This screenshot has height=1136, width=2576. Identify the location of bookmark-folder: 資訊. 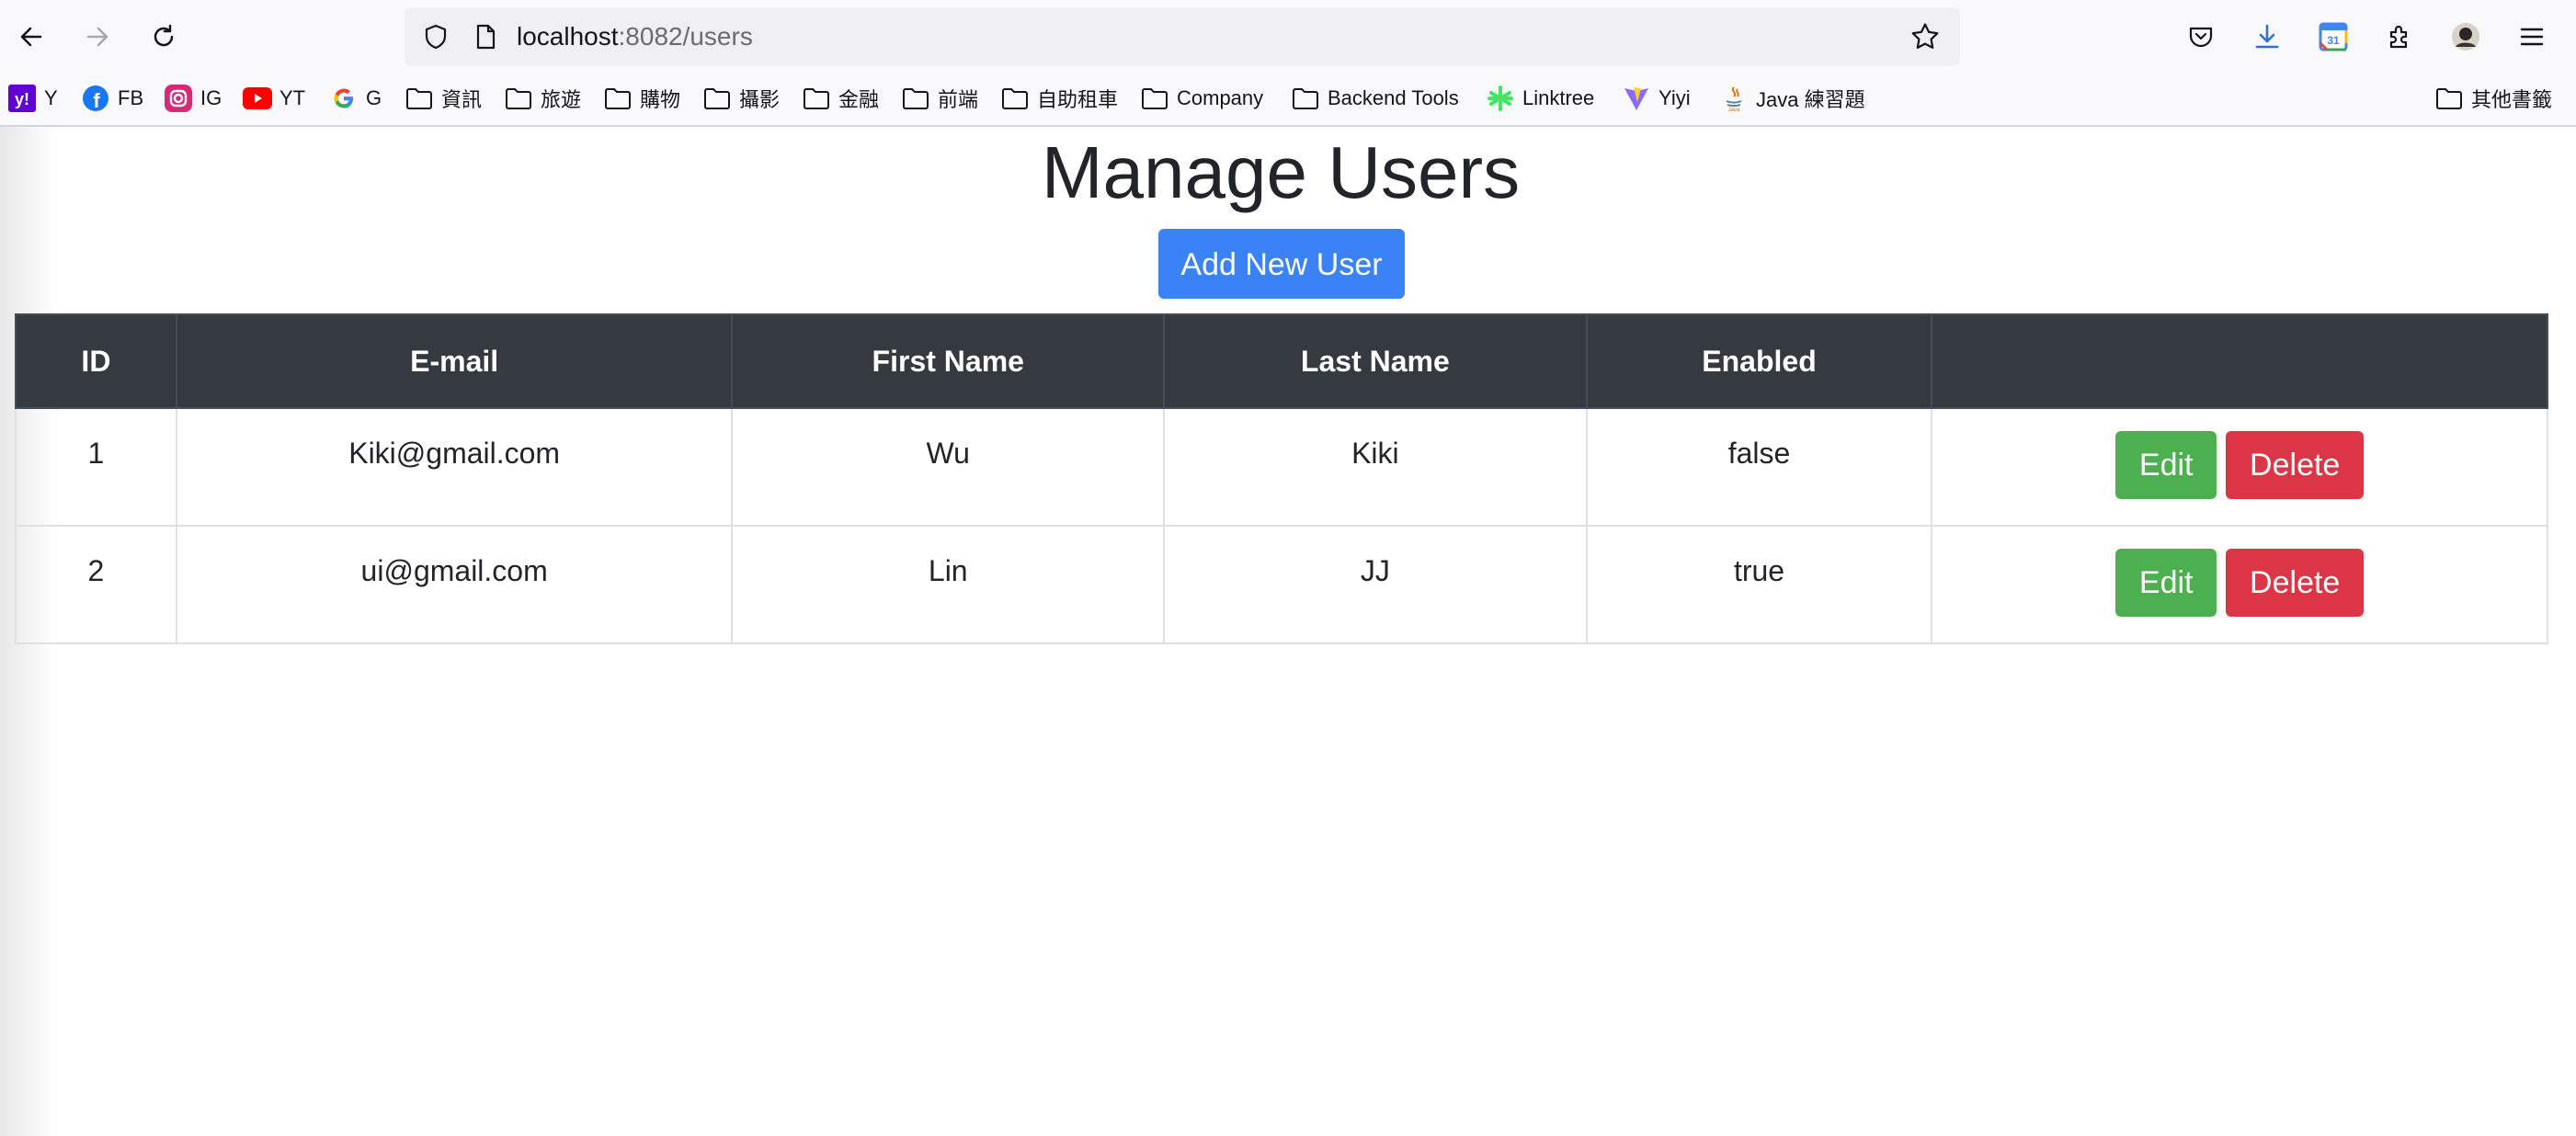
(443, 98).